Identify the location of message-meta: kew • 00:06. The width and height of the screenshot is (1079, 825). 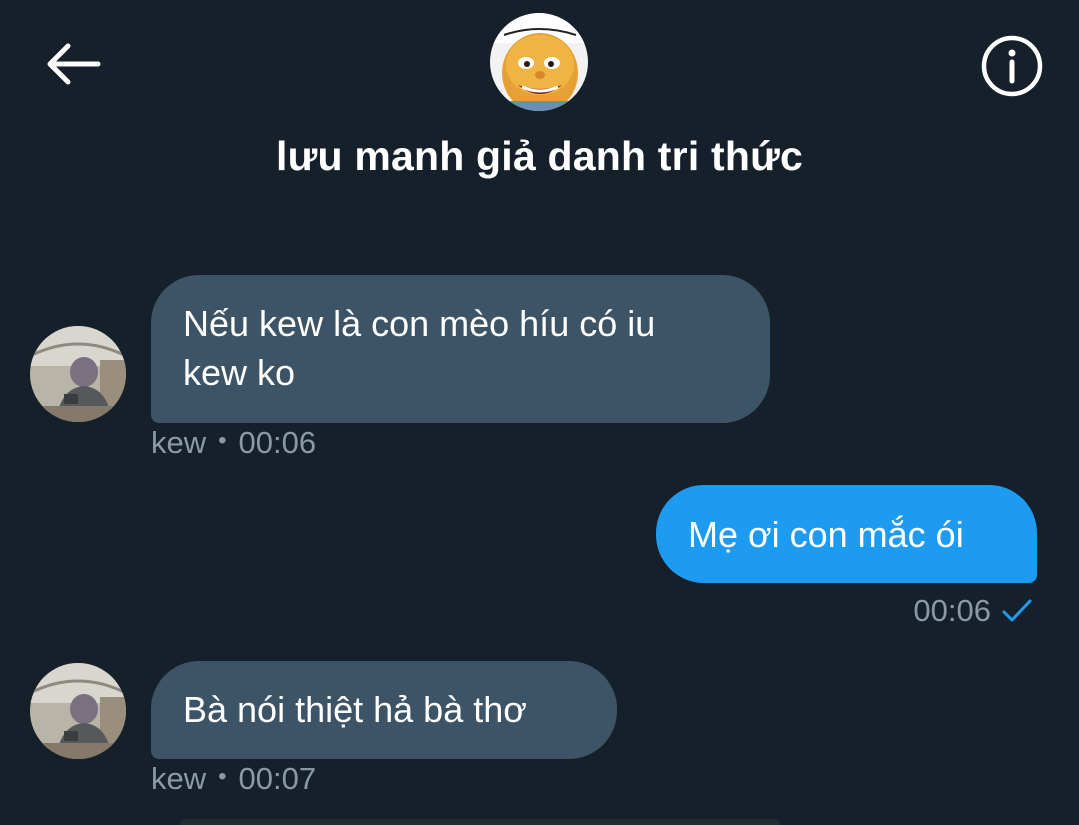
(233, 443).